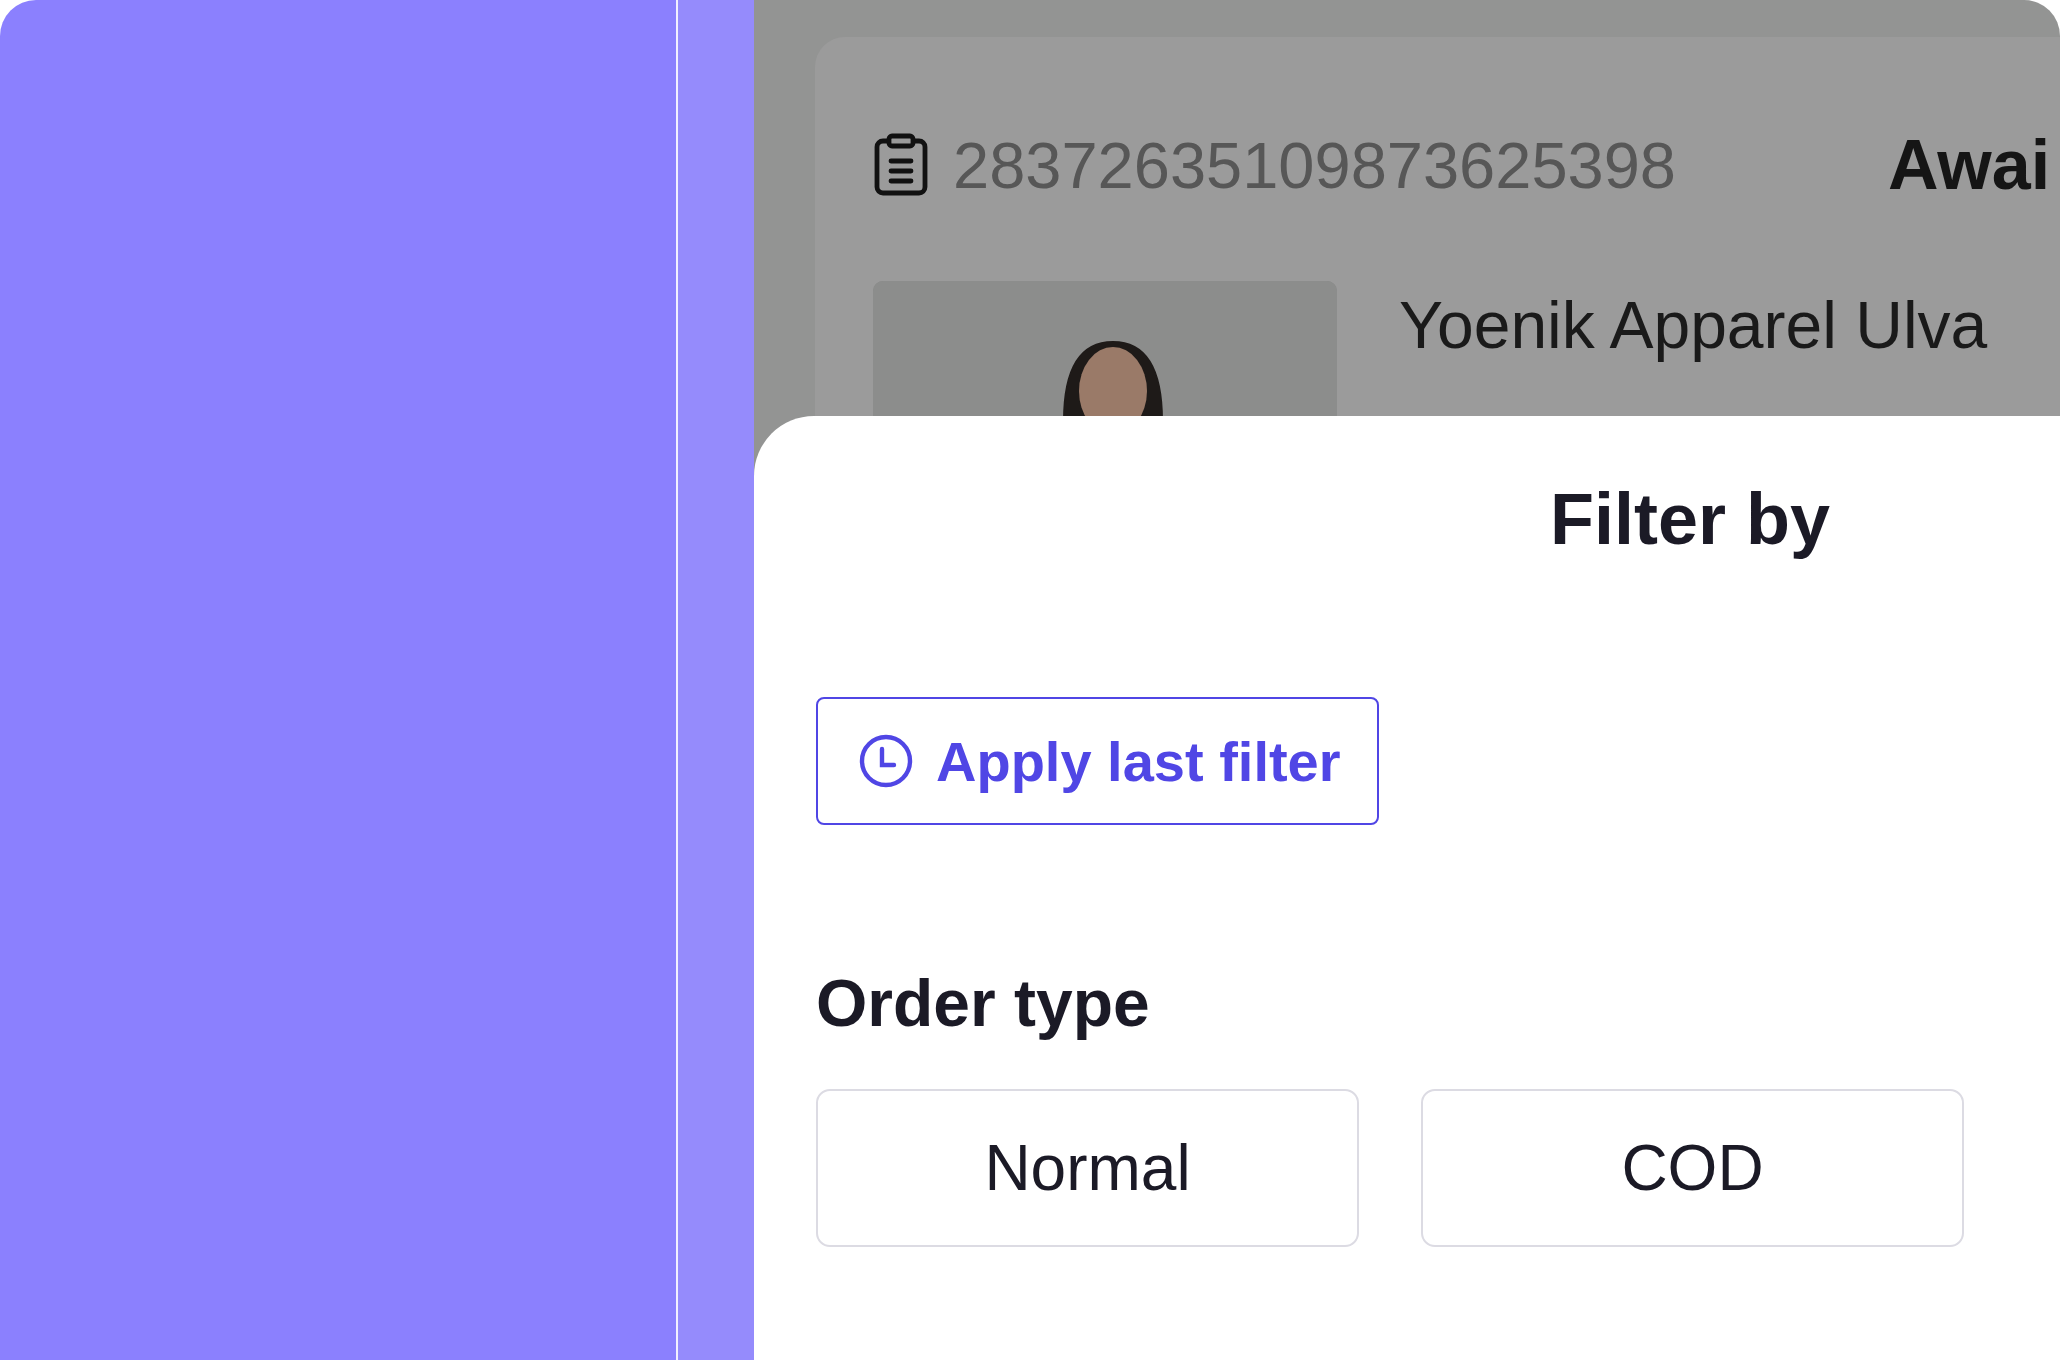 The image size is (2060, 1360). Describe the element at coordinates (983, 1003) in the screenshot. I see `section-title: Order type` at that location.